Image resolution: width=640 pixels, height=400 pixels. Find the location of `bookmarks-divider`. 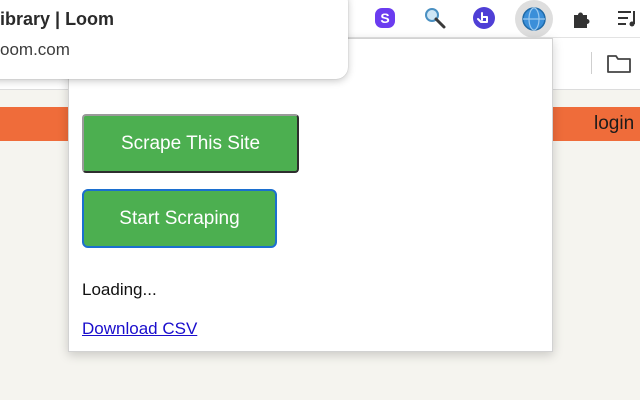

bookmarks-divider is located at coordinates (591, 63).